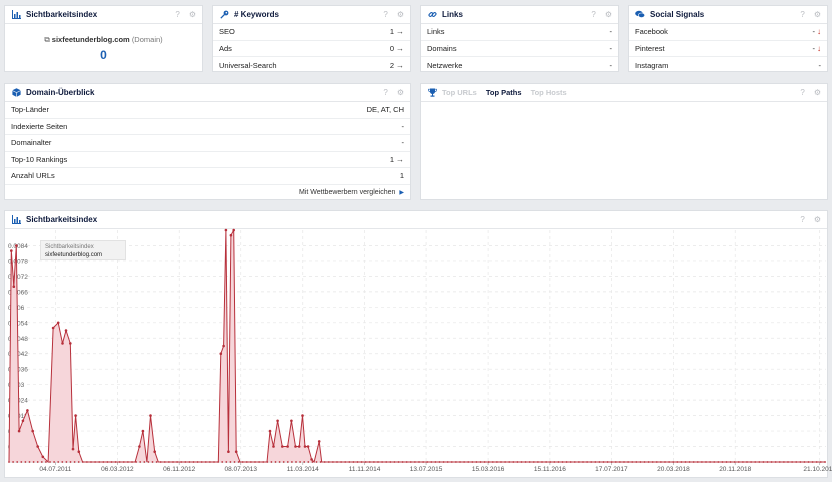  What do you see at coordinates (311, 49) in the screenshot?
I see `keyword-row-ads: Ads 0 →` at bounding box center [311, 49].